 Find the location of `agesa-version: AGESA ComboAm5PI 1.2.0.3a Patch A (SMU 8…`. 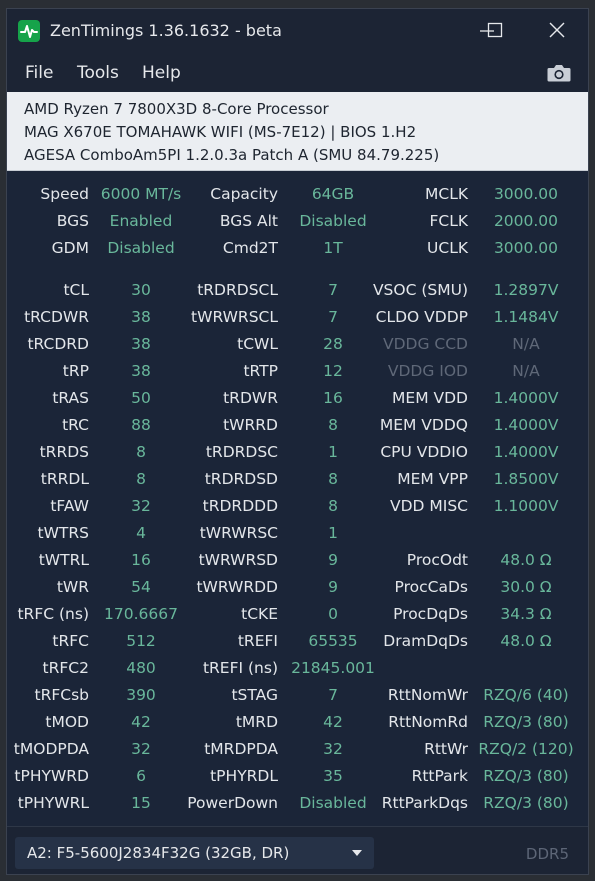

agesa-version: AGESA ComboAm5PI 1.2.0.3a Patch A (SMU 8… is located at coordinates (232, 155).